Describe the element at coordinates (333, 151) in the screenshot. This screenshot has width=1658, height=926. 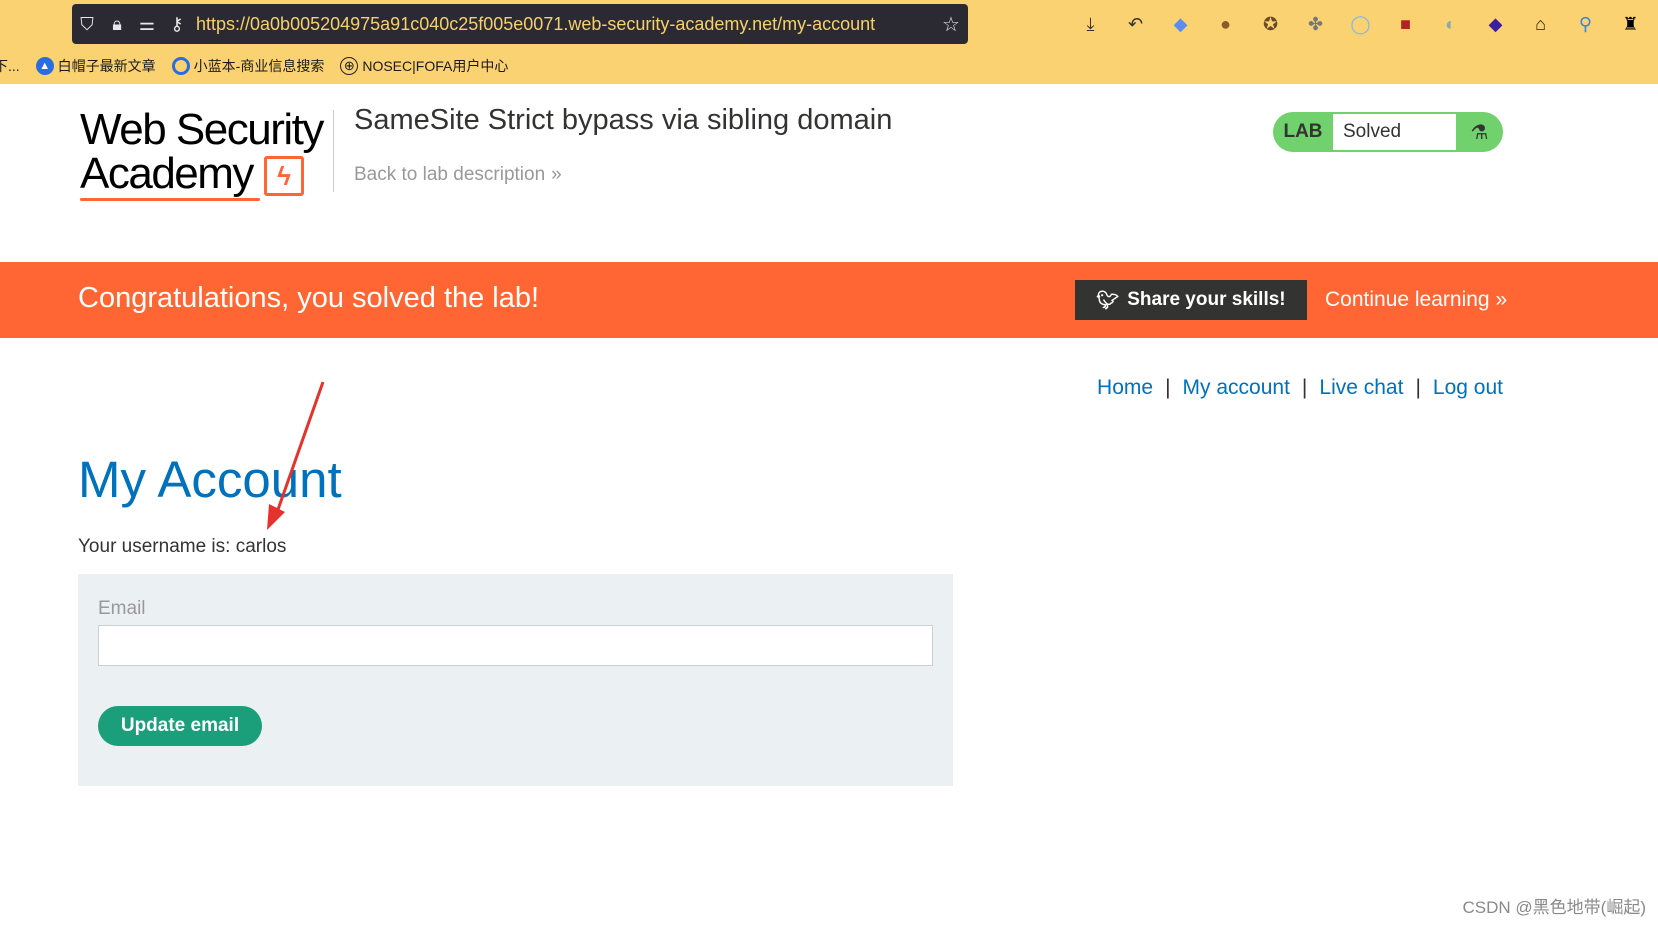
I see `header-divider` at that location.